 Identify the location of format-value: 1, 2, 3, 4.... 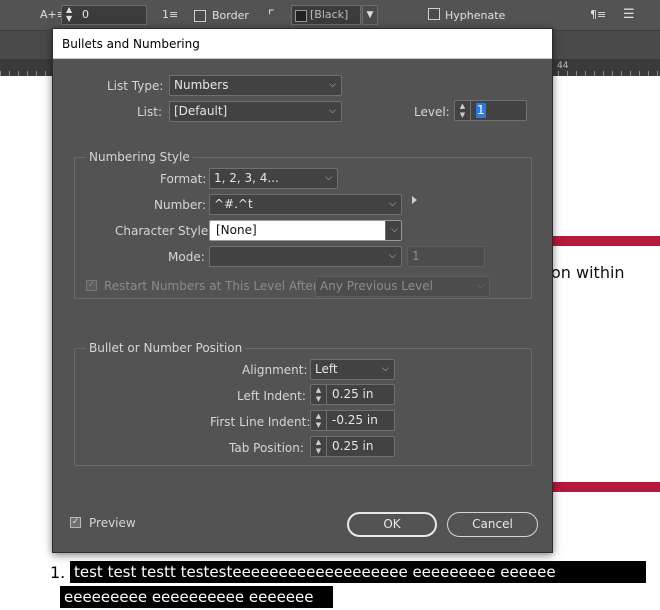
(246, 178).